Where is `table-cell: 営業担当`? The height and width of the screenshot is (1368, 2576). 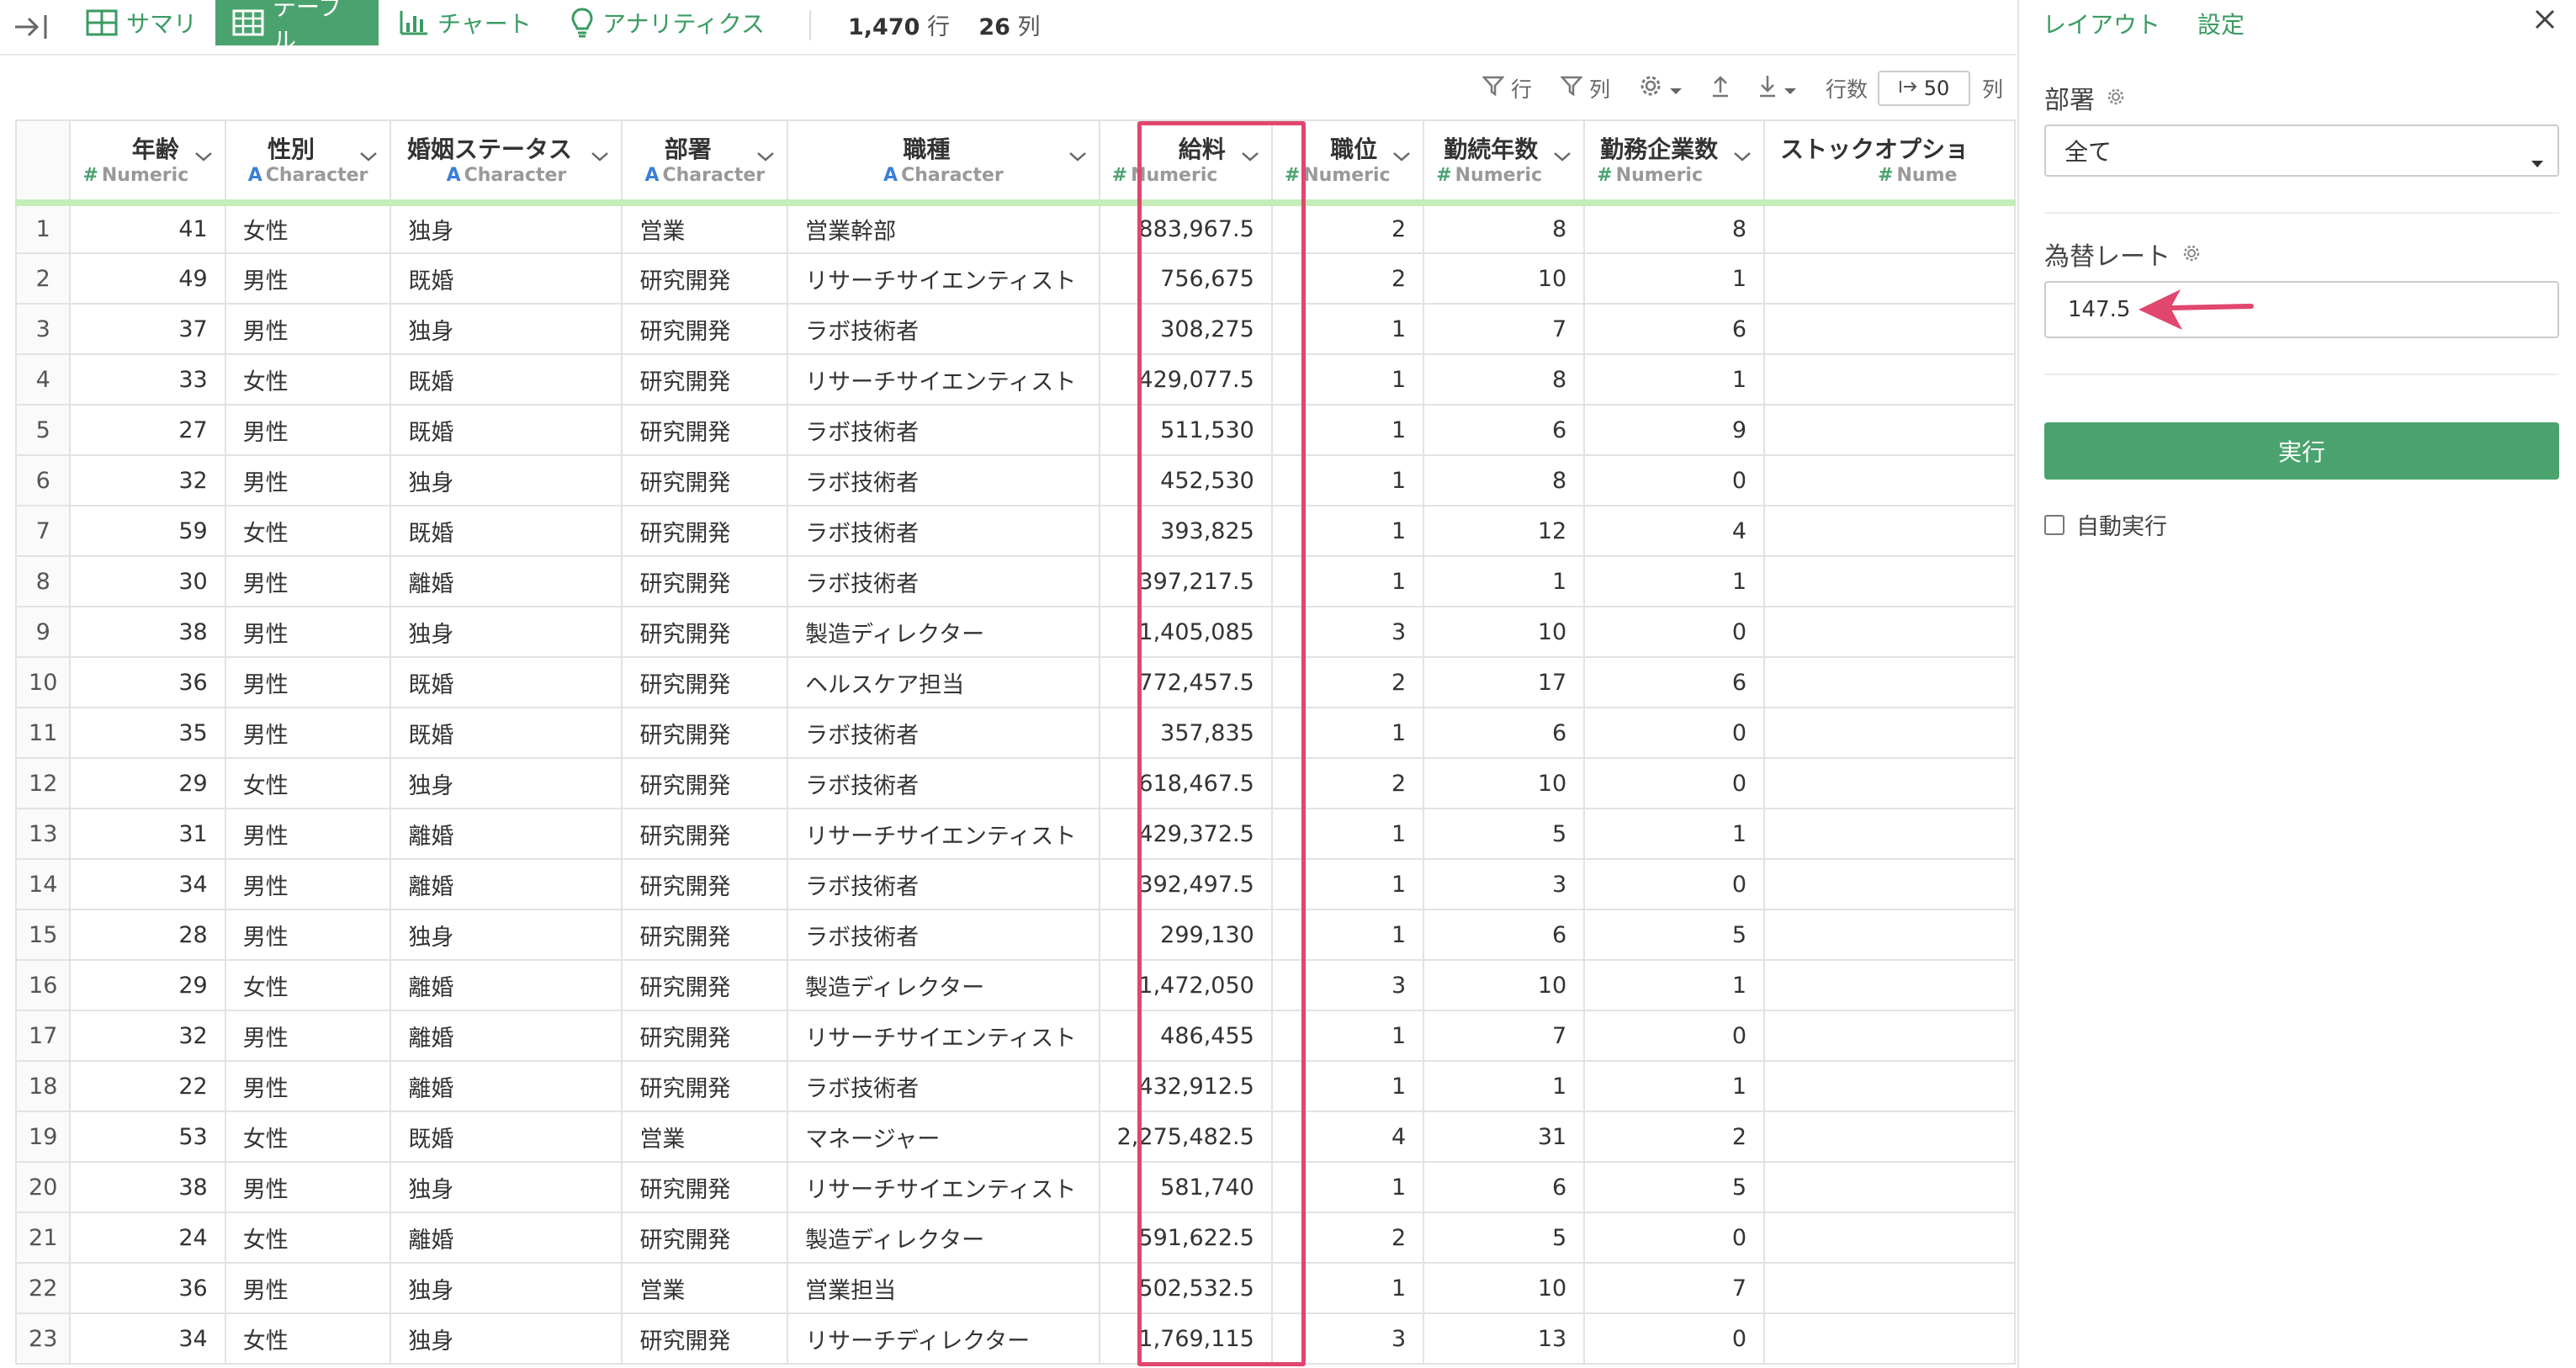 table-cell: 営業担当 is located at coordinates (943, 1288).